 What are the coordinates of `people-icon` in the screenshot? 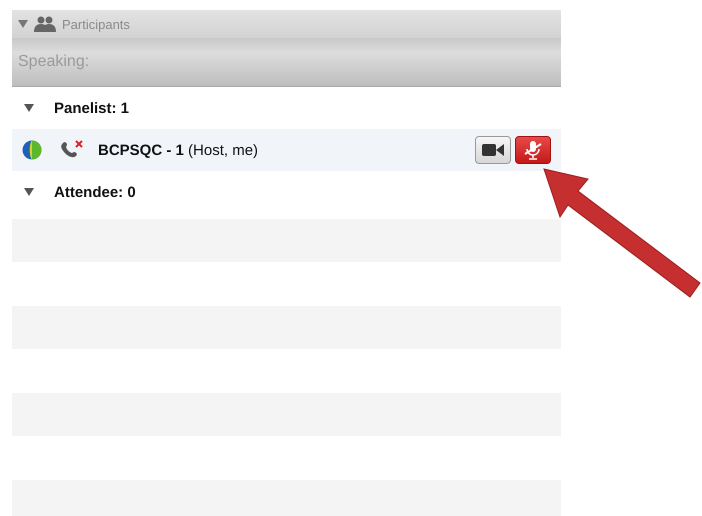 It's located at (45, 24).